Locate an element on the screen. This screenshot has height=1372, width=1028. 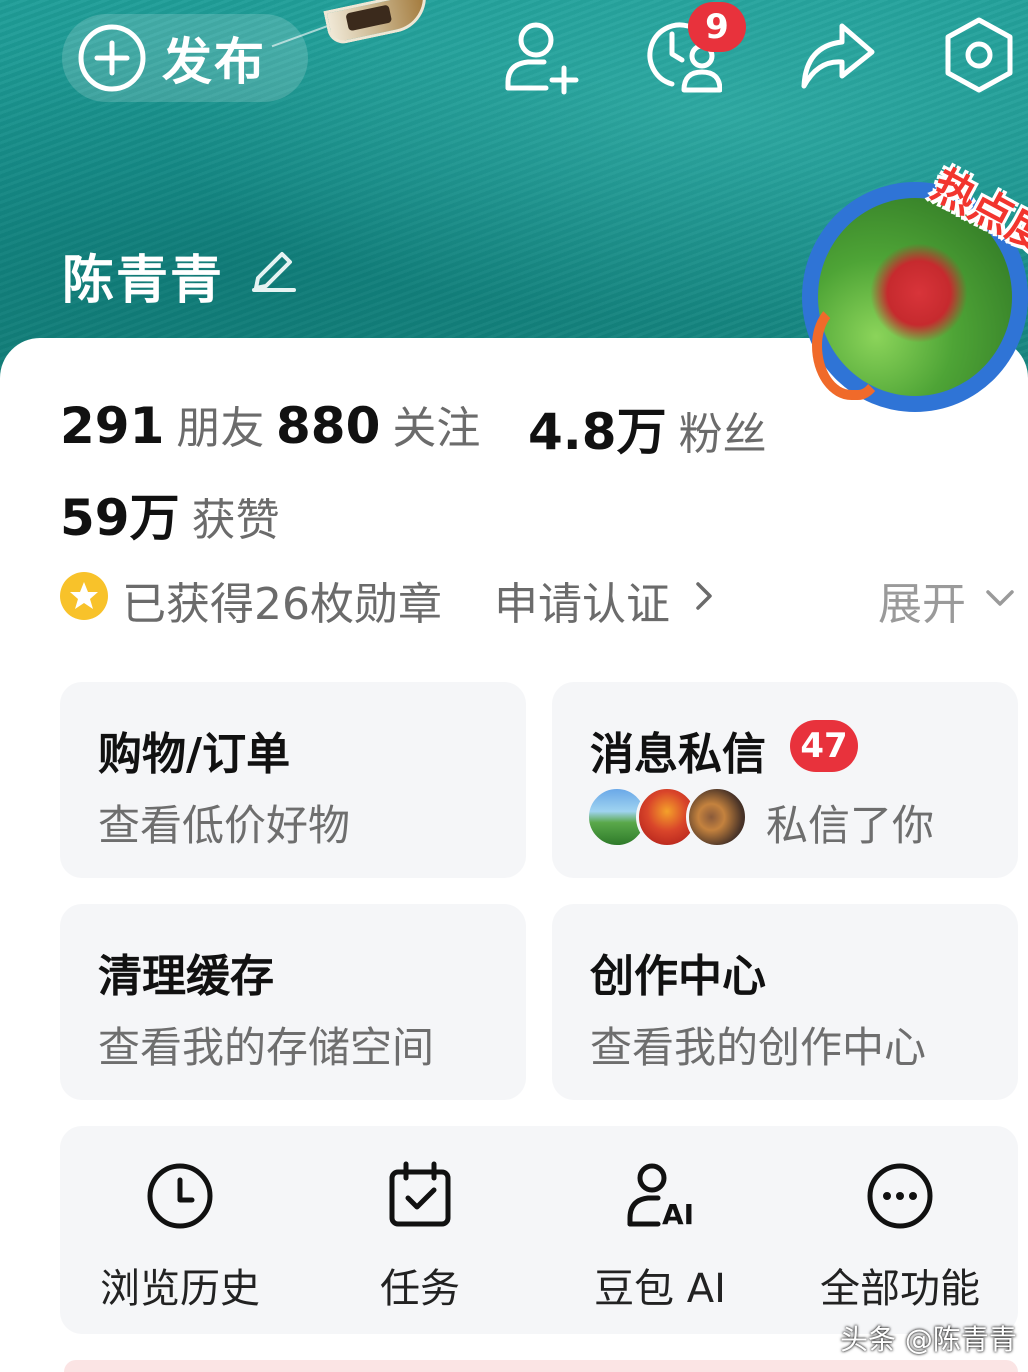
clock-icon is located at coordinates (180, 1196).